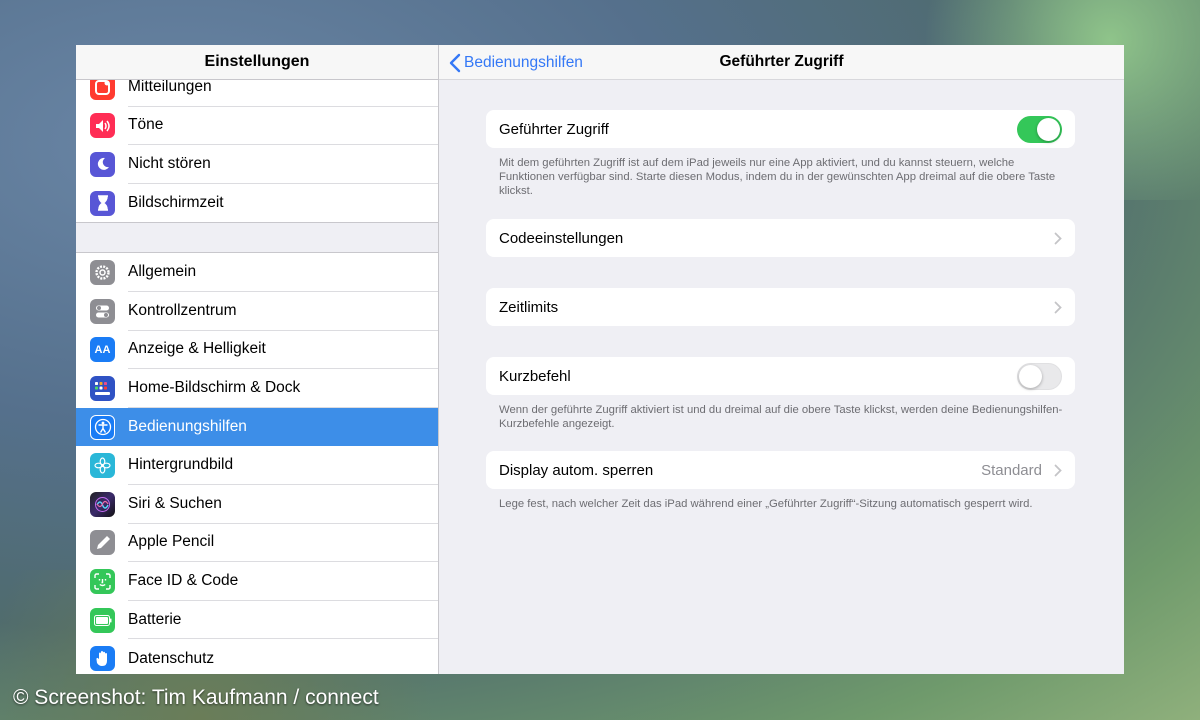  What do you see at coordinates (102, 203) in the screenshot?
I see `hourglass-icon` at bounding box center [102, 203].